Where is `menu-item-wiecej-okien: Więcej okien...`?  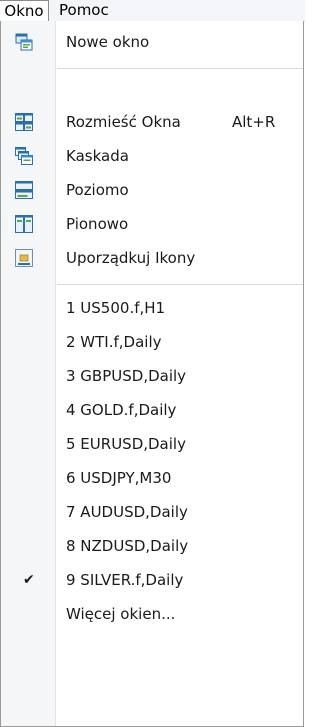
menu-item-wiecej-okien: Więcej okien... is located at coordinates (152, 614).